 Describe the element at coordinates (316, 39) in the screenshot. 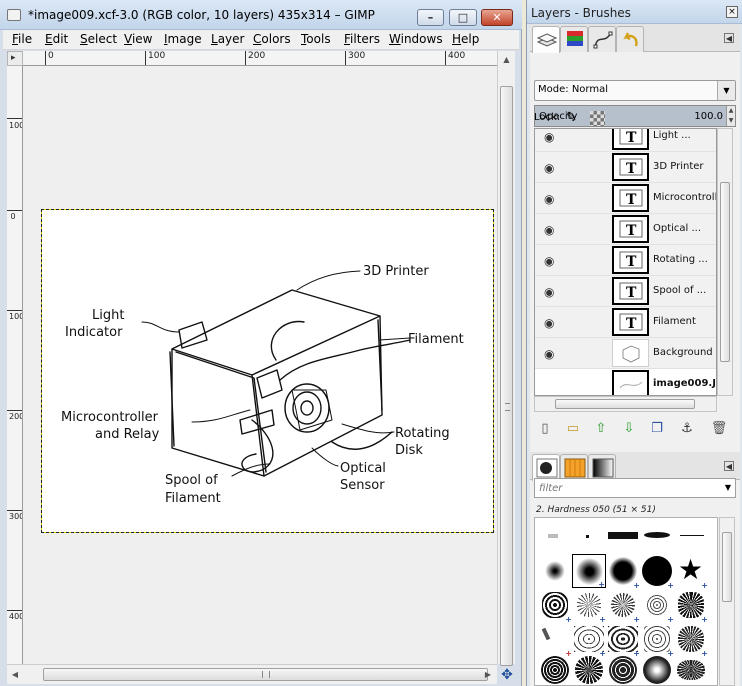

I see `menu-tools: Tools` at that location.